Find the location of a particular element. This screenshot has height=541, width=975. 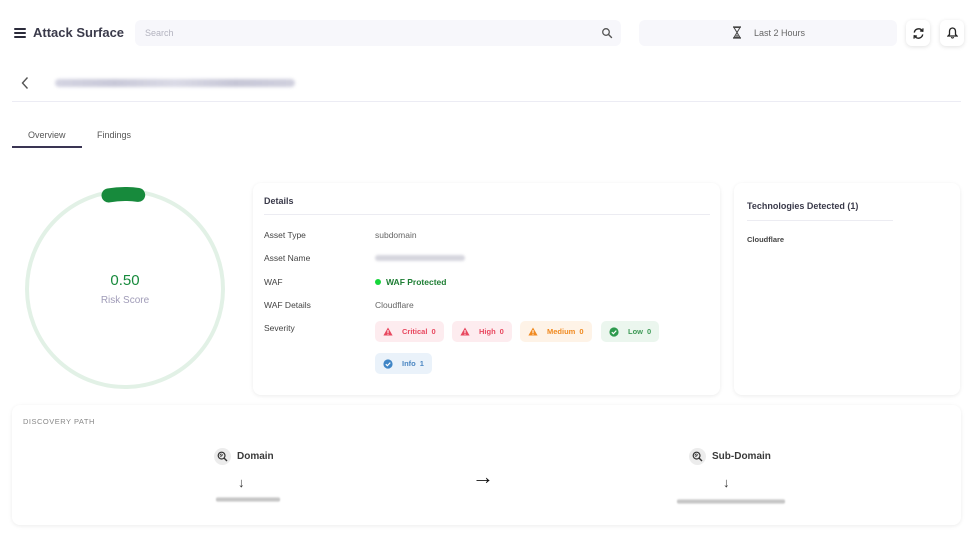

header-divider is located at coordinates (486, 101).